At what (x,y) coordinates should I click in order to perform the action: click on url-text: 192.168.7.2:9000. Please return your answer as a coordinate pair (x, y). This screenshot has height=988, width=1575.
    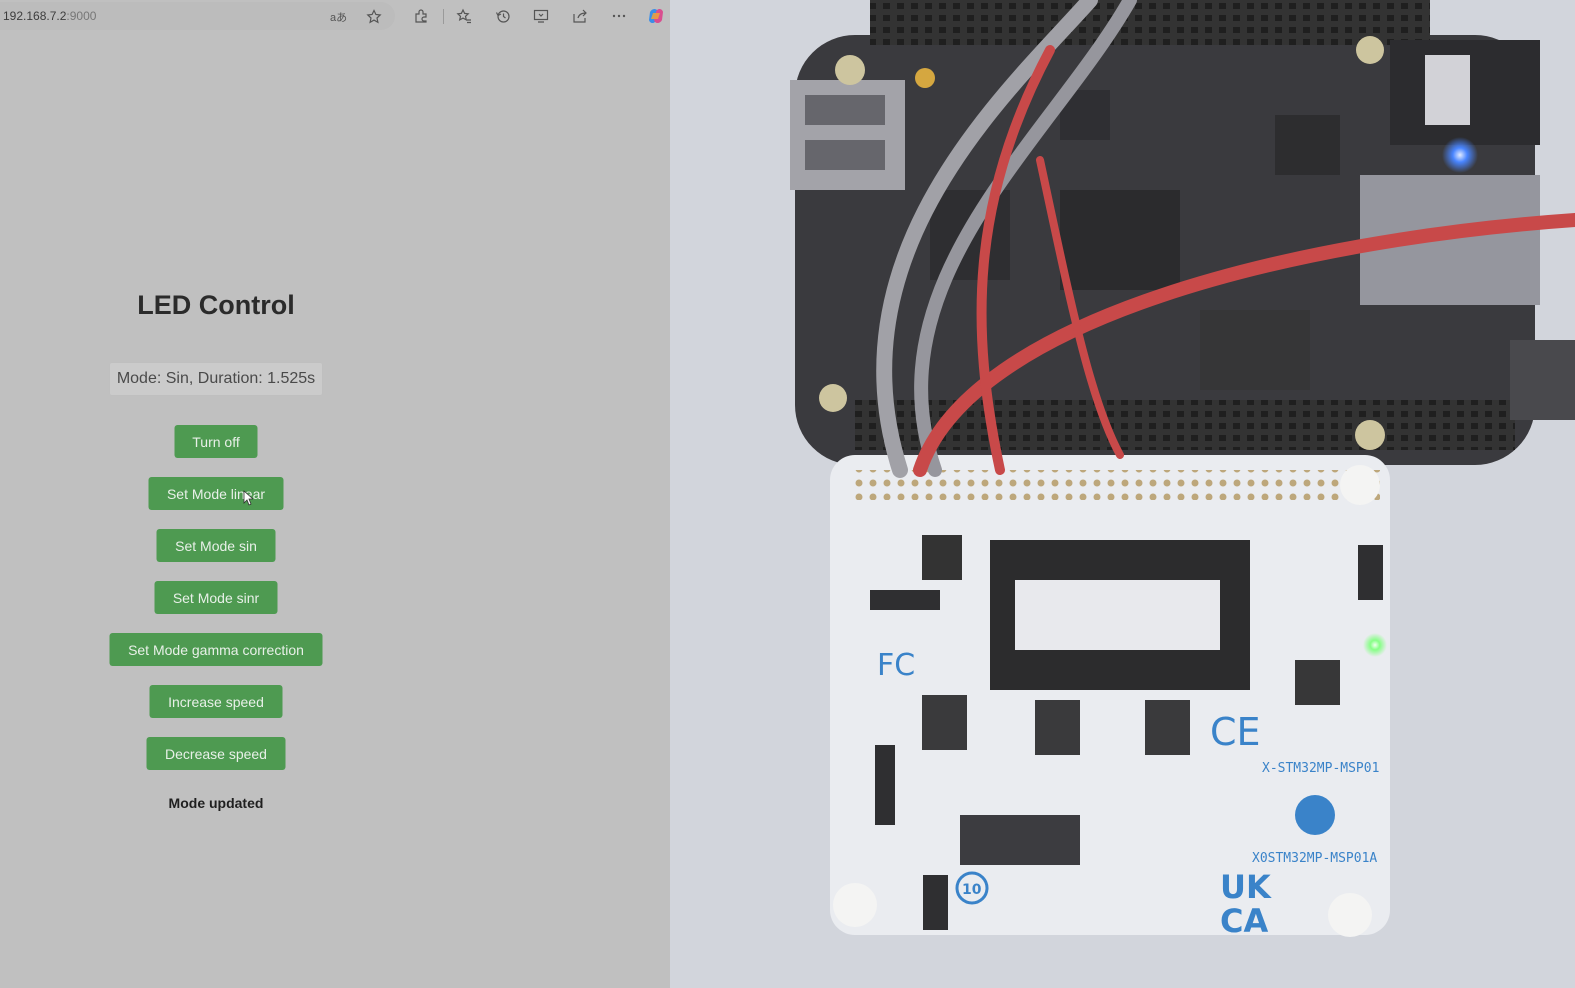
    Looking at the image, I should click on (48, 16).